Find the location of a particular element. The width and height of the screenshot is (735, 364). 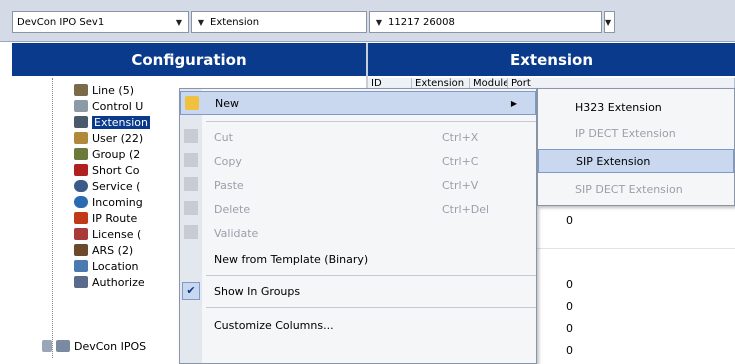

submenu-item-sip-dect-extension: SIP DECT Extension is located at coordinates (636, 189).